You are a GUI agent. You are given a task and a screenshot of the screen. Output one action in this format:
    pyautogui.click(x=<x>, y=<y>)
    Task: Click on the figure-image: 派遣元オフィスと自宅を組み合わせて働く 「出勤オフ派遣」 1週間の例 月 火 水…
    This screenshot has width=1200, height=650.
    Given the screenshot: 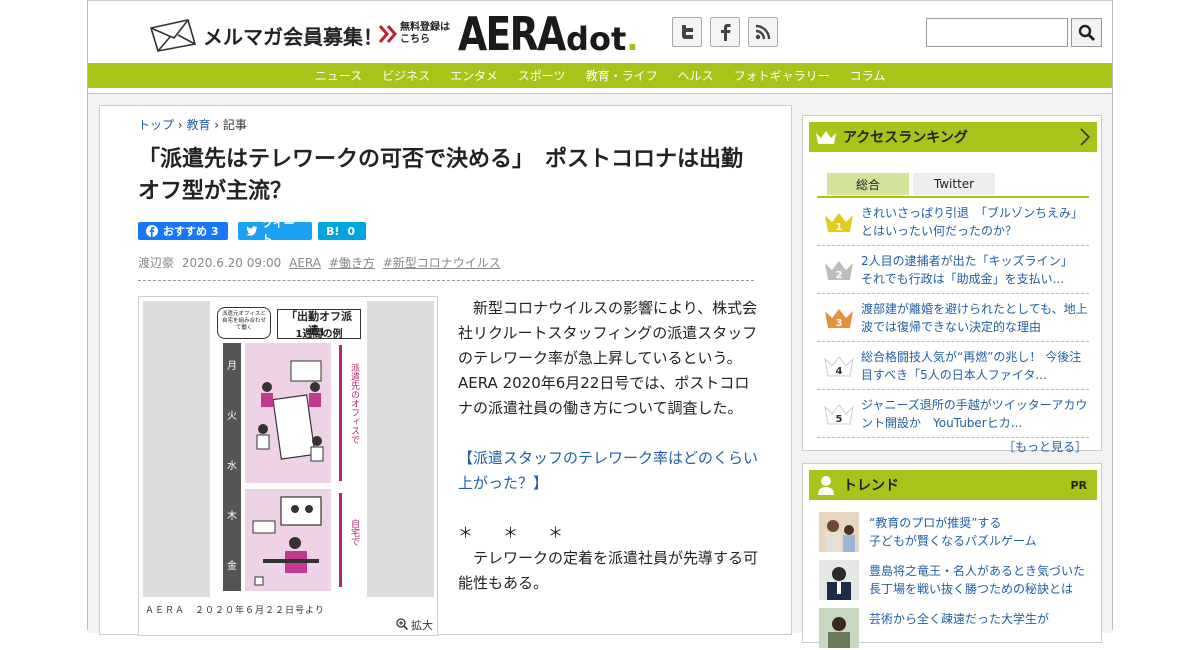 What is the action you would take?
    pyautogui.click(x=288, y=449)
    